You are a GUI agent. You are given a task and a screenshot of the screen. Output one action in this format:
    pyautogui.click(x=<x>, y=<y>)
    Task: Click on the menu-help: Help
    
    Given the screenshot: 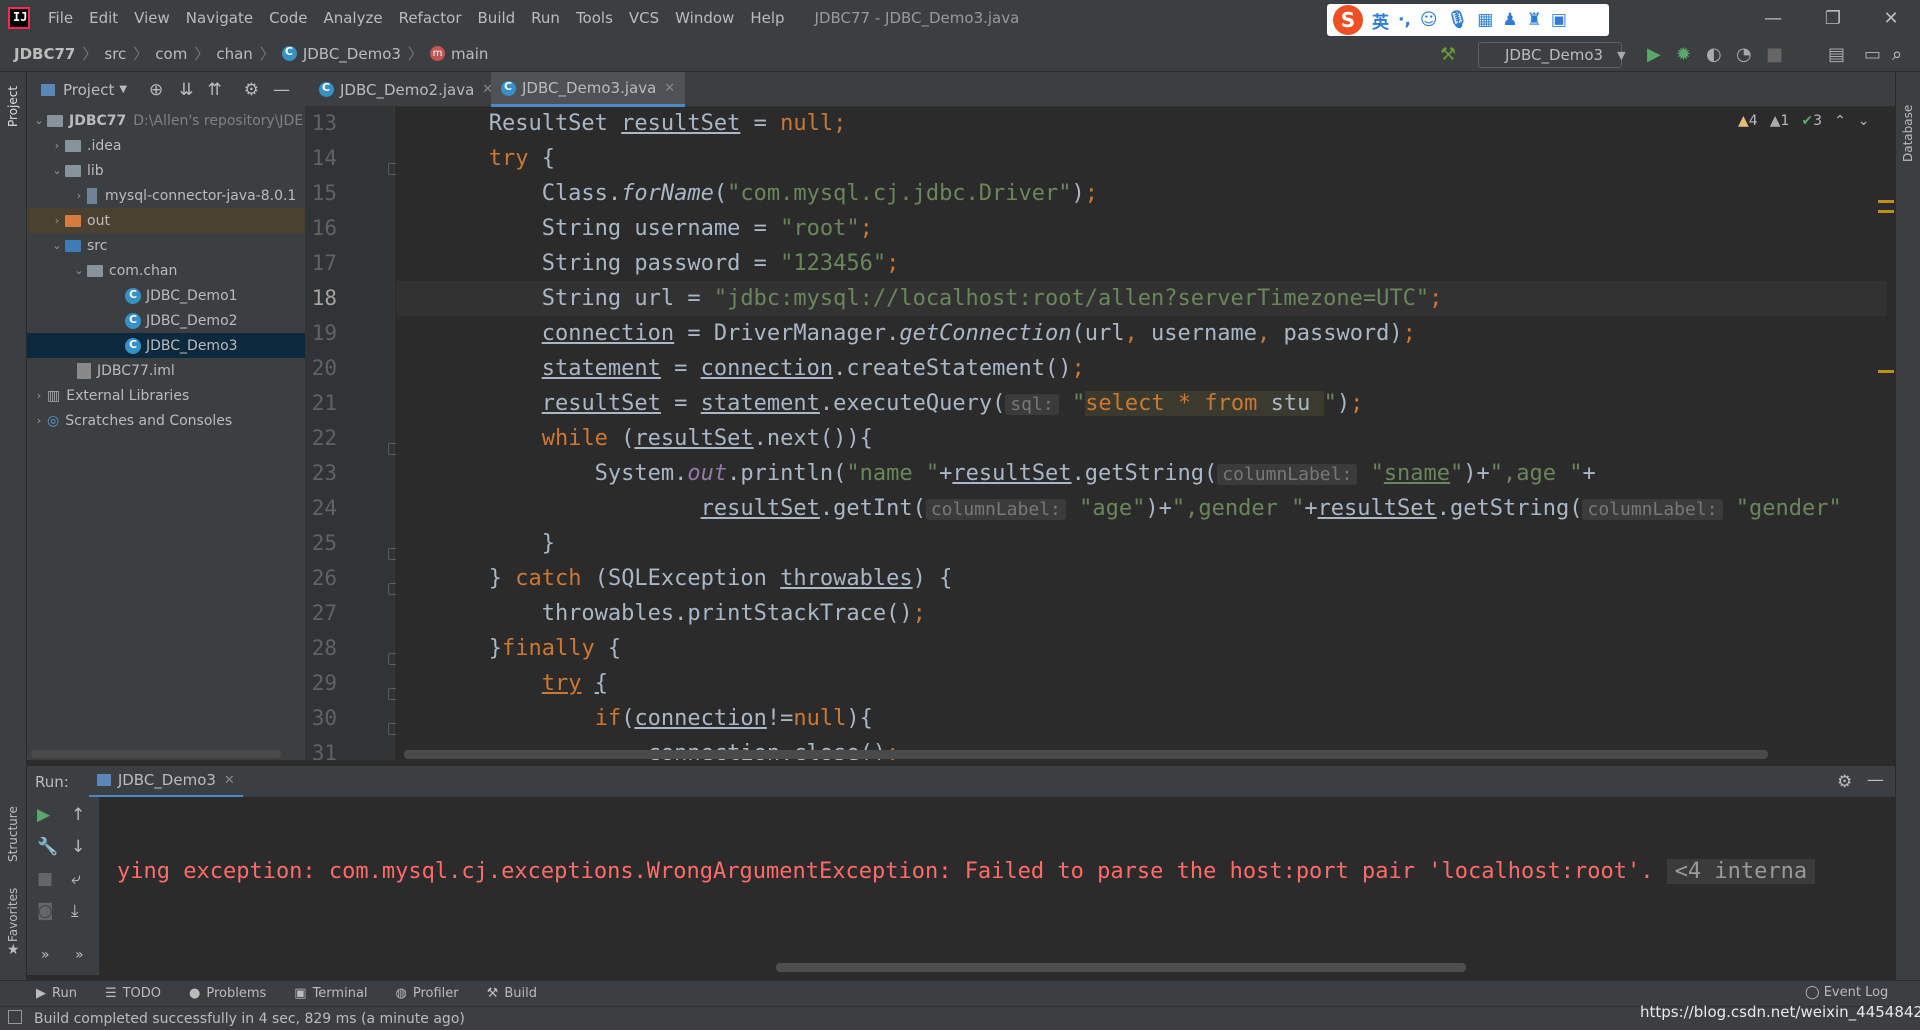 What is the action you would take?
    pyautogui.click(x=767, y=18)
    